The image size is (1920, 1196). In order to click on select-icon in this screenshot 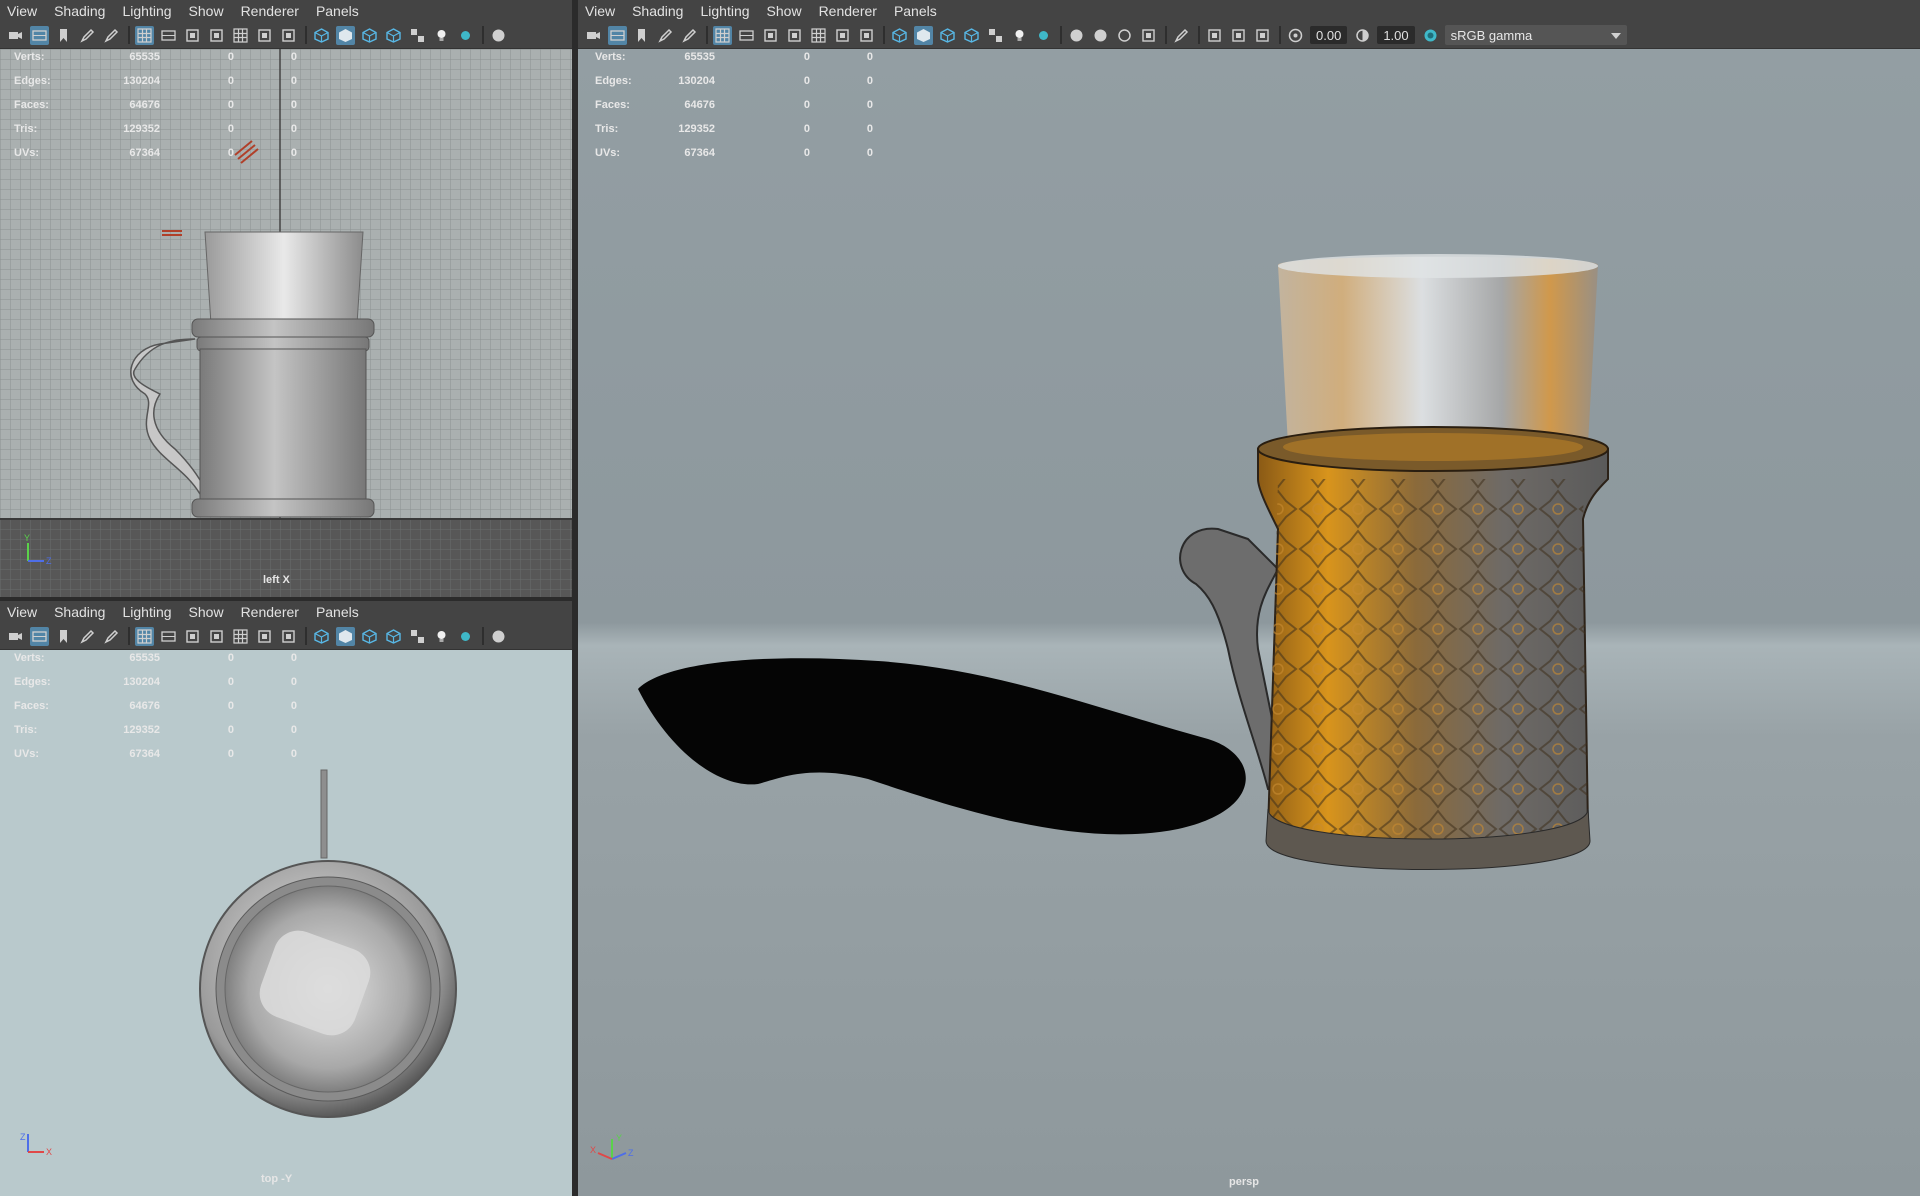, I will do `click(1181, 35)`.